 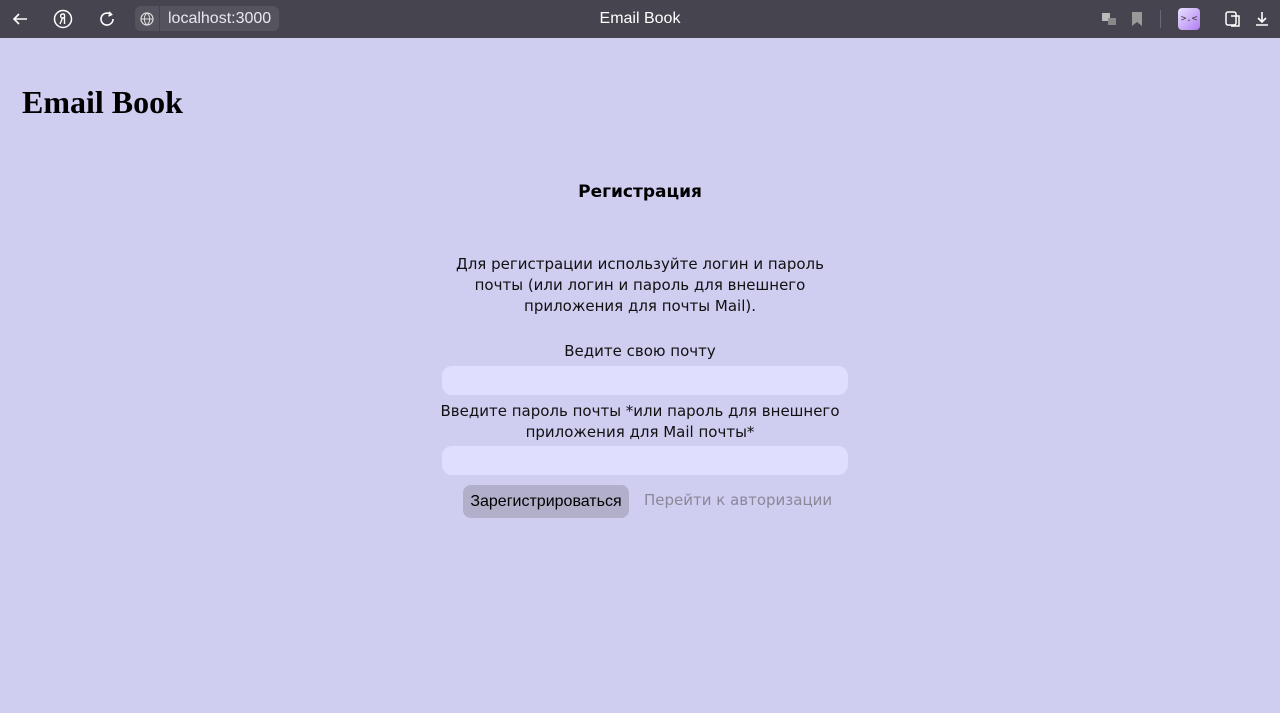 I want to click on reload-icon, so click(x=107, y=19).